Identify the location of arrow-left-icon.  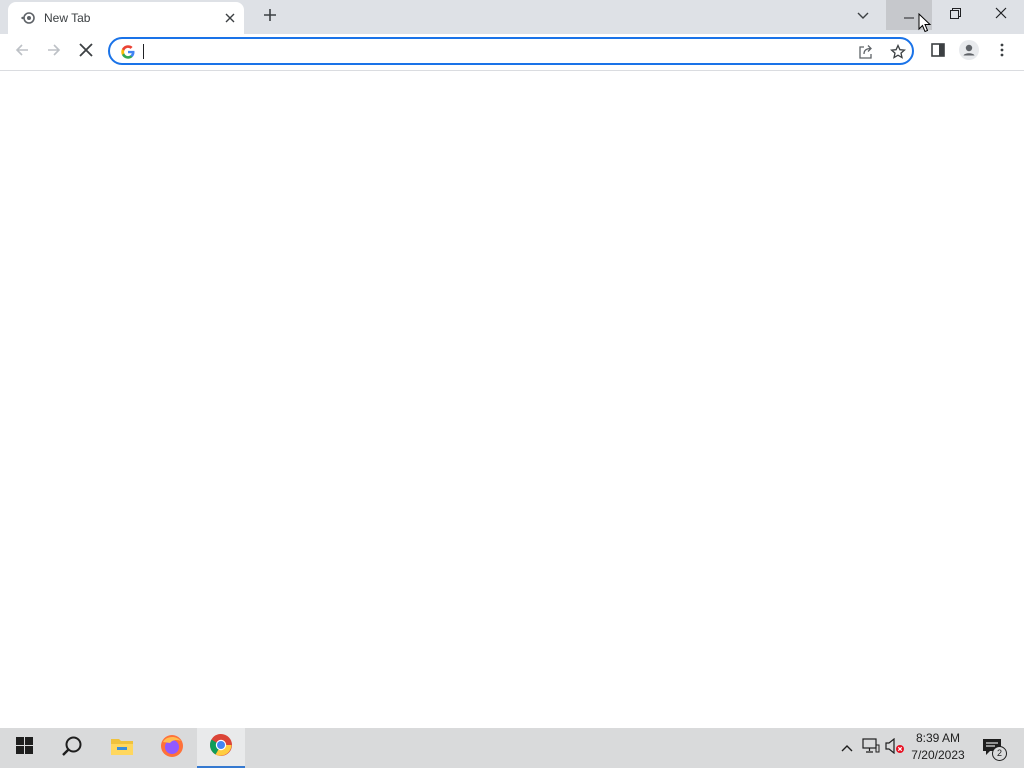
(22, 52).